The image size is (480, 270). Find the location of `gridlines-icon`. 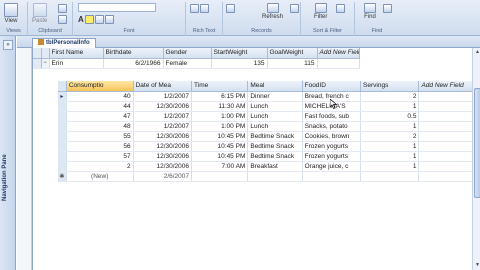

gridlines-icon is located at coordinates (109, 19).